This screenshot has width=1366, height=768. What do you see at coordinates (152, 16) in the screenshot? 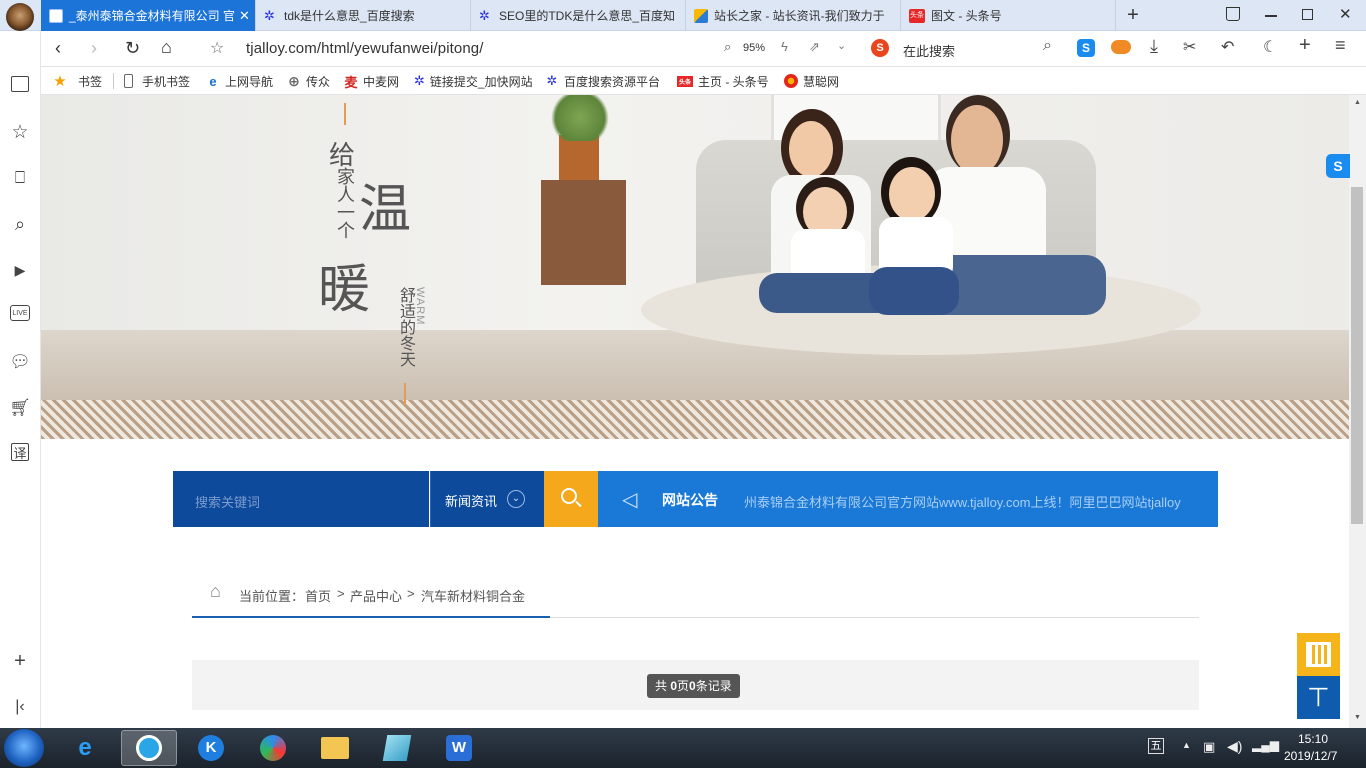
I see `tab-title: _泰州泰锦合金材料有限公司 官` at bounding box center [152, 16].